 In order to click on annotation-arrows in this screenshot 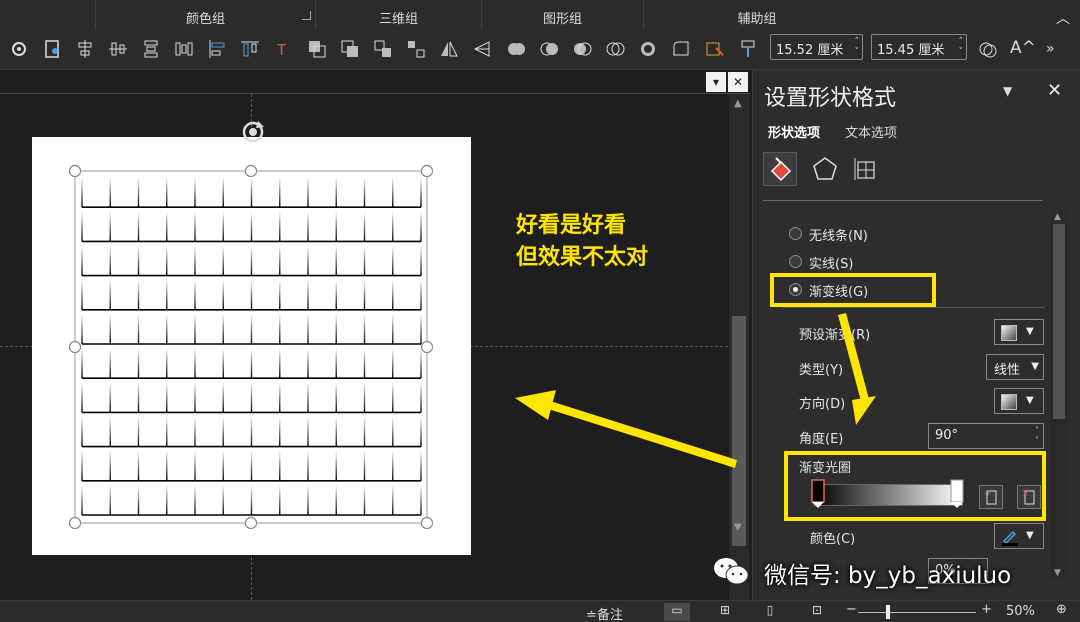, I will do `click(695, 390)`.